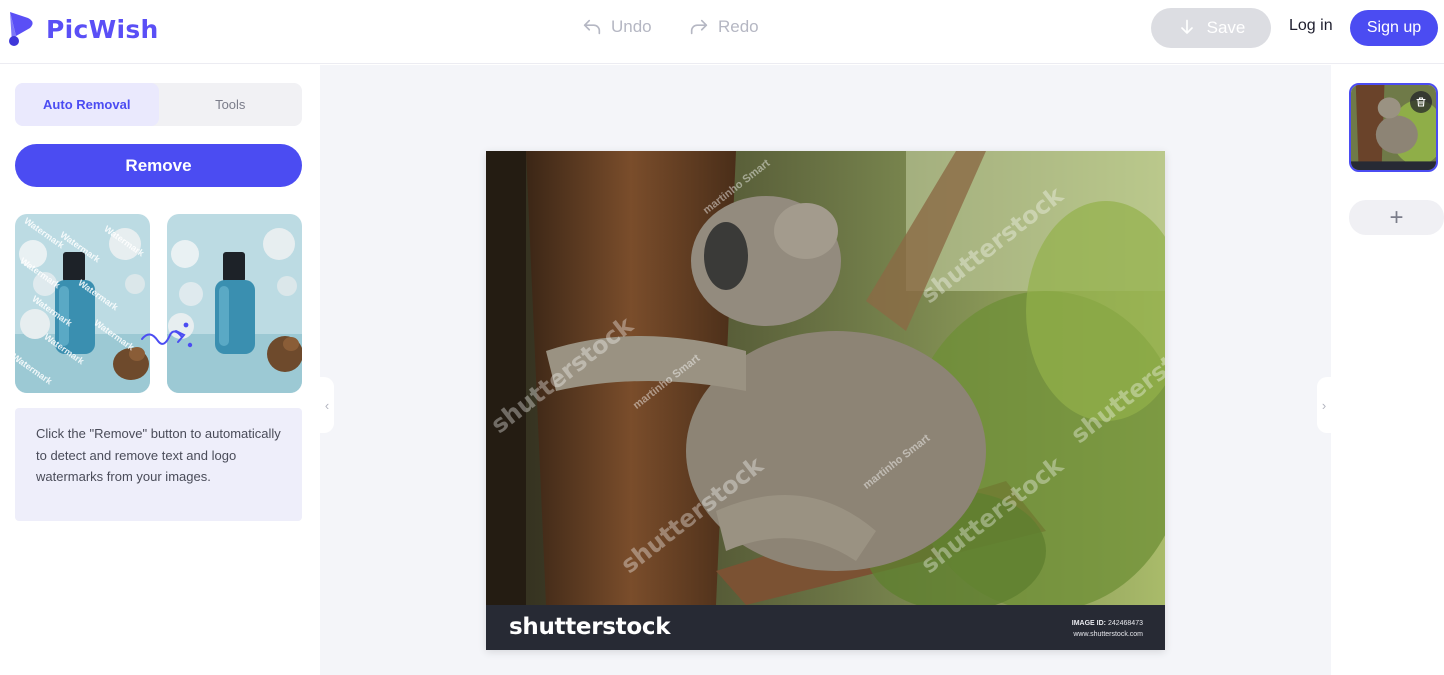  Describe the element at coordinates (592, 27) in the screenshot. I see `undo-arrow-icon` at that location.